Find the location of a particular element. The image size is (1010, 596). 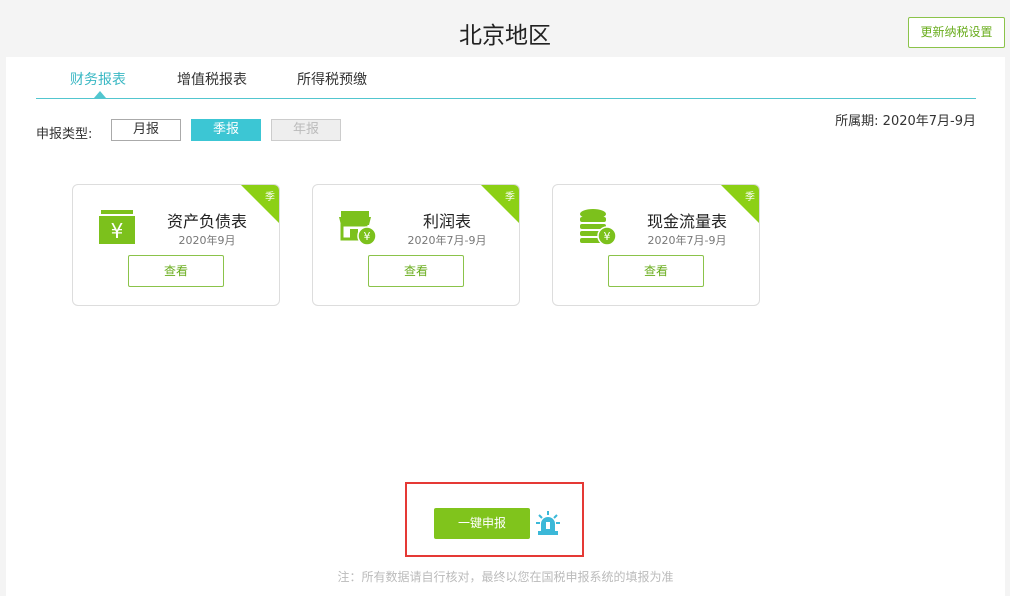

alarm-light-icon is located at coordinates (548, 523).